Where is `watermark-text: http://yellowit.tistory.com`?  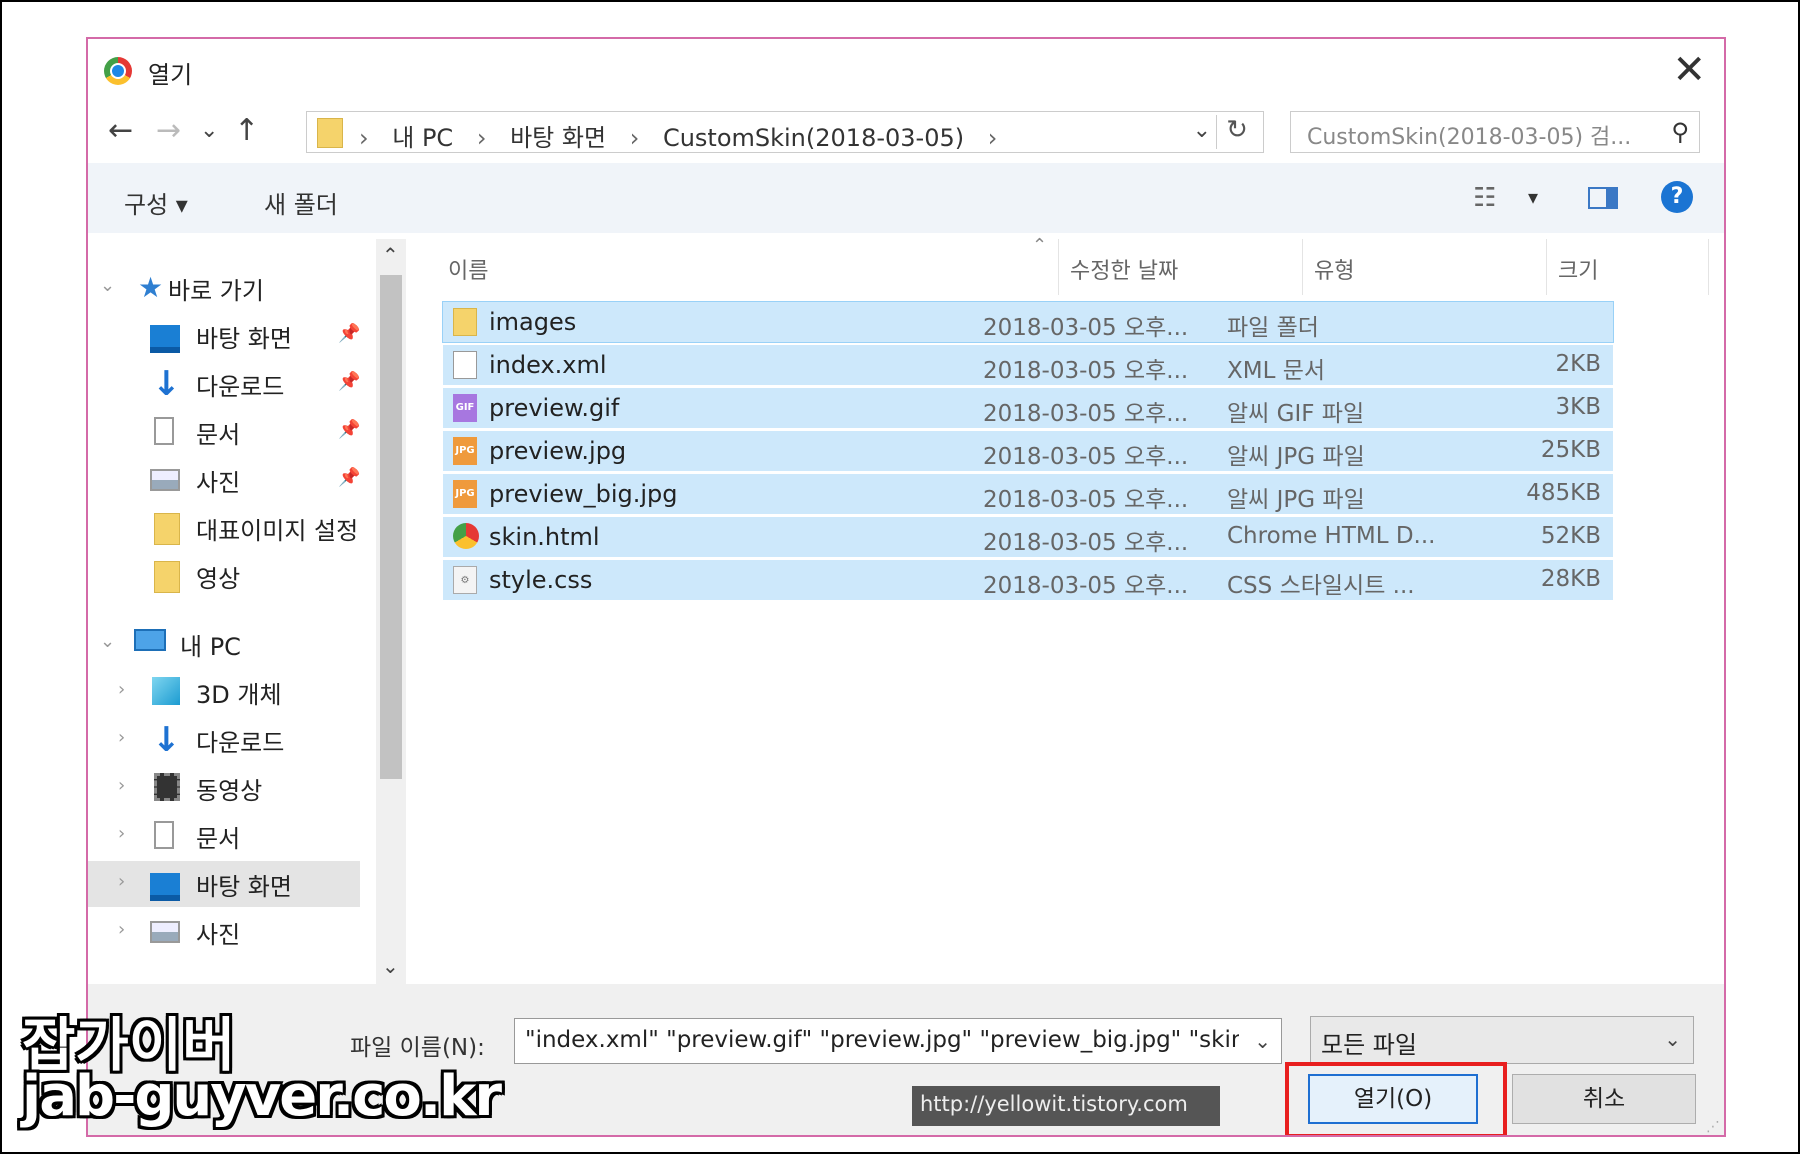
watermark-text: http://yellowit.tistory.com is located at coordinates (1054, 1104).